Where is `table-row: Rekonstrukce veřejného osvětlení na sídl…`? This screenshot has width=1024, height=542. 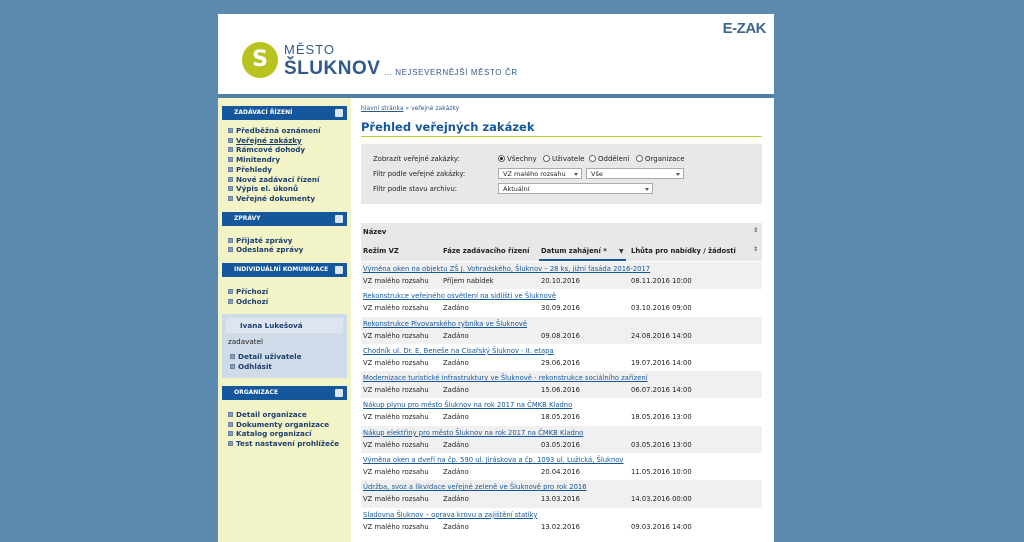
table-row: Rekonstrukce veřejného osvětlení na sídl… is located at coordinates (561, 302).